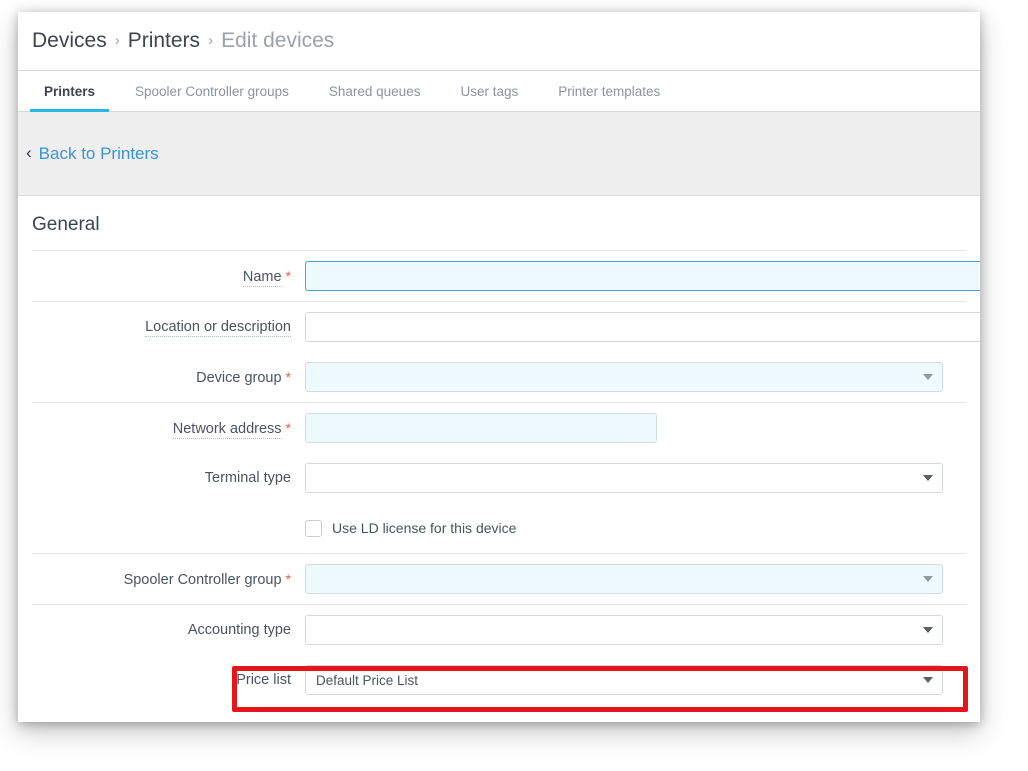 Image resolution: width=1028 pixels, height=771 pixels. What do you see at coordinates (66, 224) in the screenshot?
I see `section-title-general: General` at bounding box center [66, 224].